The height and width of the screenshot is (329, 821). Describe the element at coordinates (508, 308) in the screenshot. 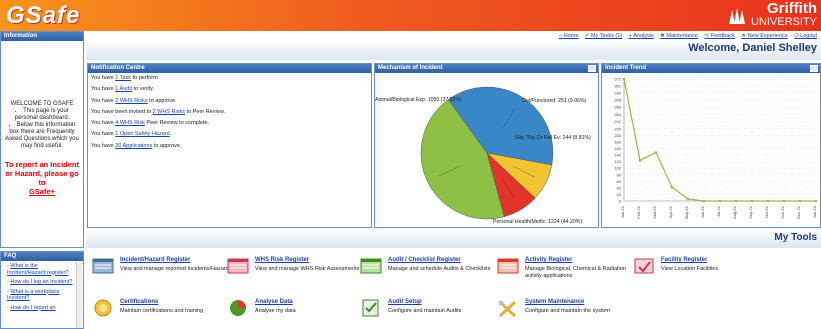

I see `maintenance-icon` at that location.